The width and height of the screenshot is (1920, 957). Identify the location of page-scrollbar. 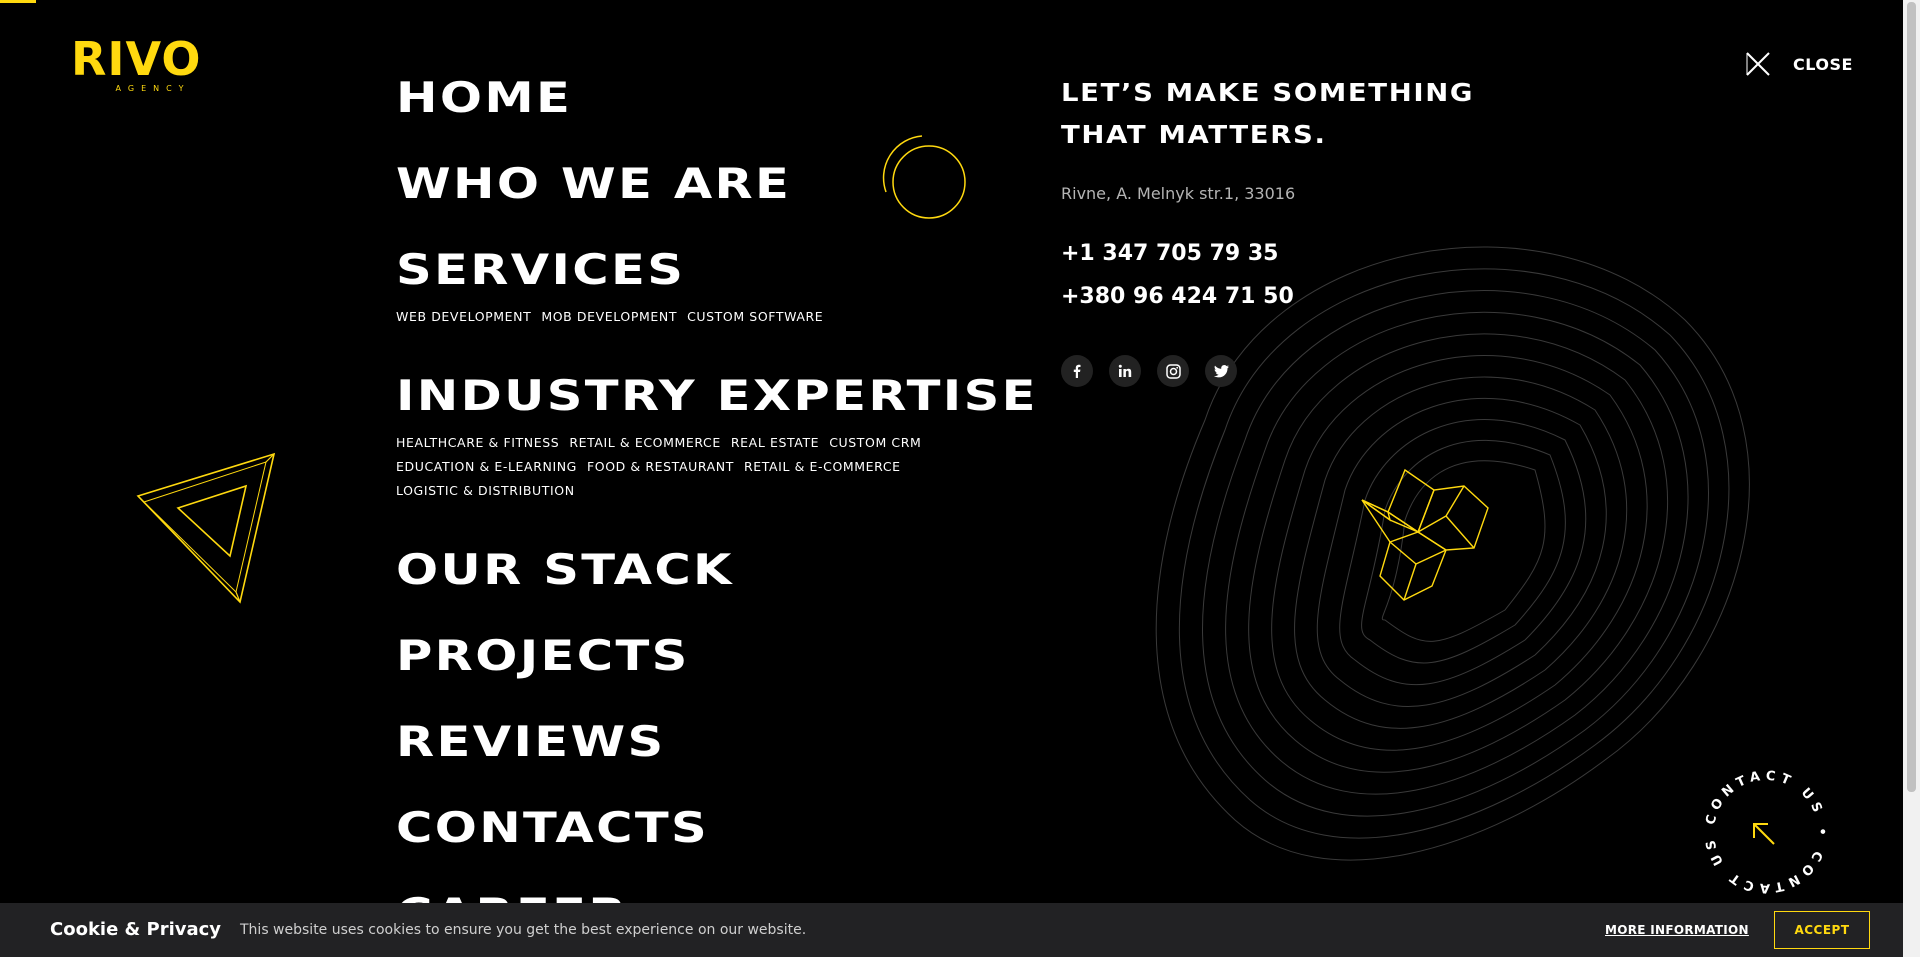
(1911, 478).